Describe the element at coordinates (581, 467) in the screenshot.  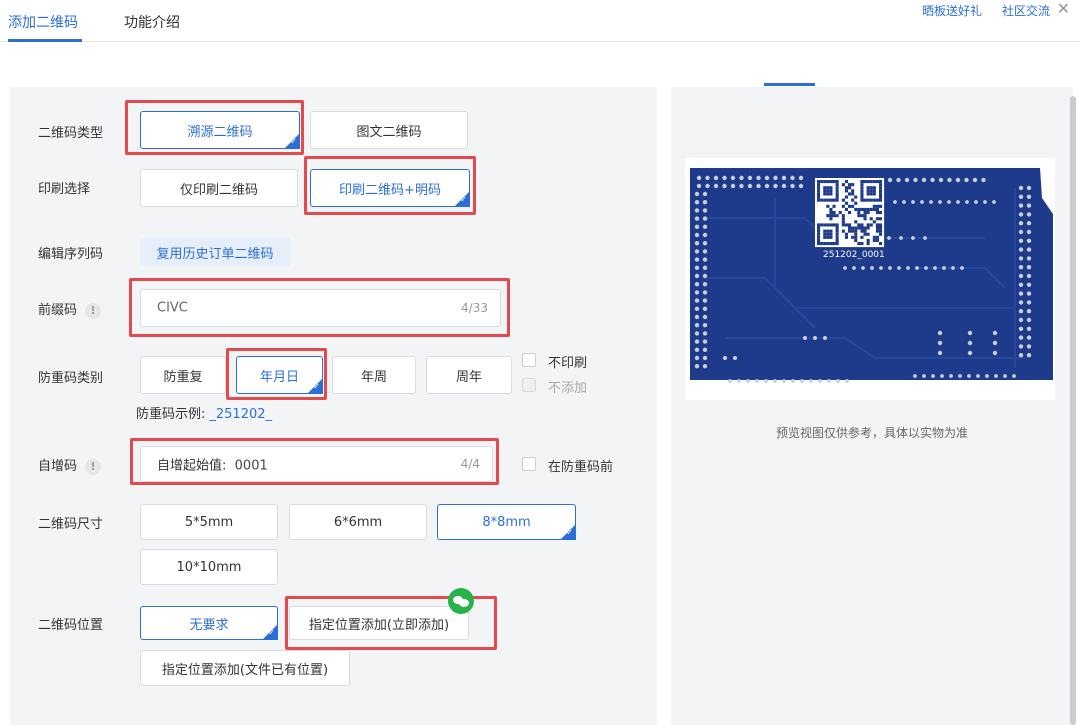
I see `before-anti-dup-label: 在防重码前` at that location.